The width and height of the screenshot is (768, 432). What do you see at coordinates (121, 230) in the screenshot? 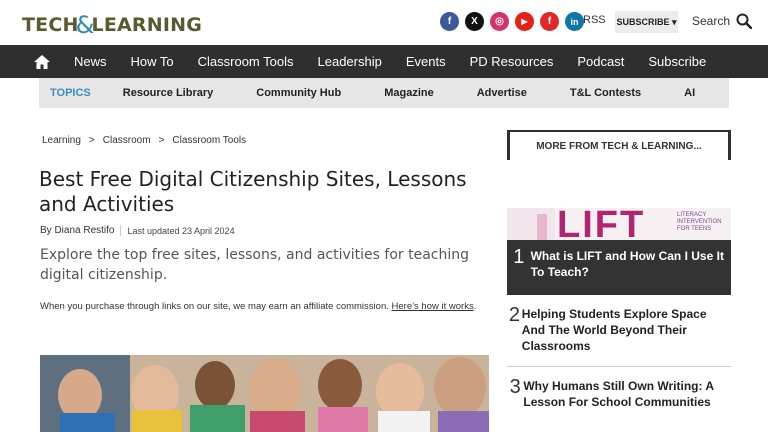
I see `byline-divider` at bounding box center [121, 230].